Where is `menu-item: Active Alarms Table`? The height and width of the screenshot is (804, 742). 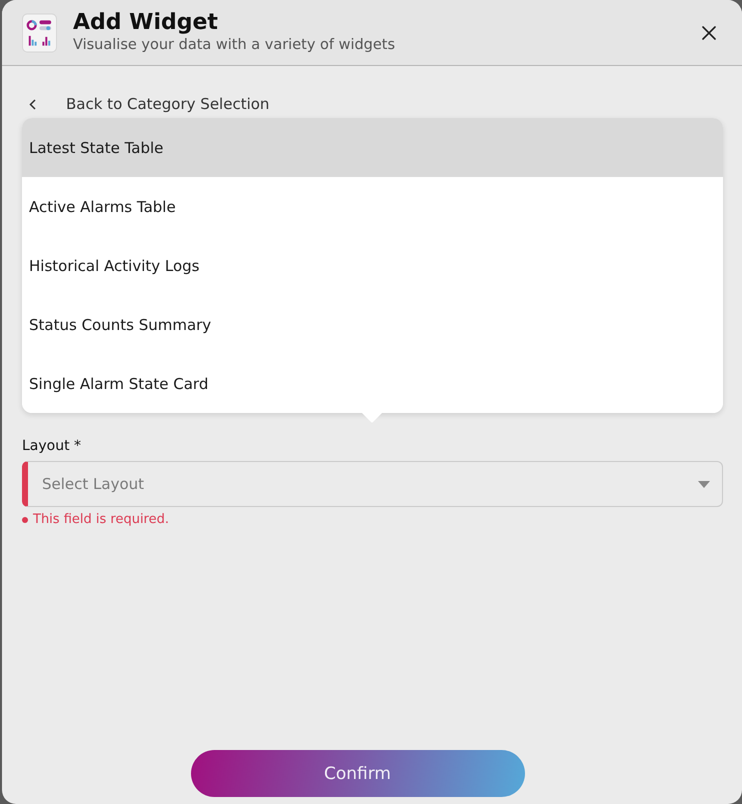
menu-item: Active Alarms Table is located at coordinates (372, 206).